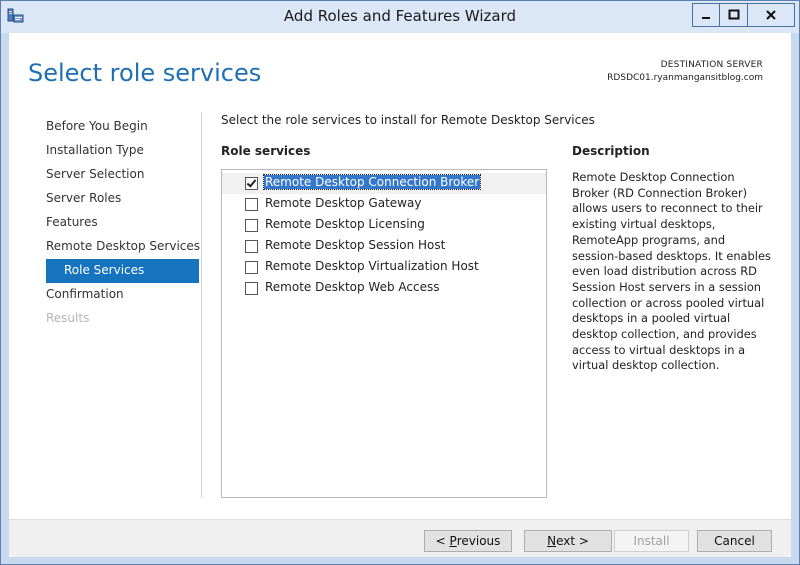 The width and height of the screenshot is (800, 565). What do you see at coordinates (122, 271) in the screenshot?
I see `nav-item-role-services: Role Services` at bounding box center [122, 271].